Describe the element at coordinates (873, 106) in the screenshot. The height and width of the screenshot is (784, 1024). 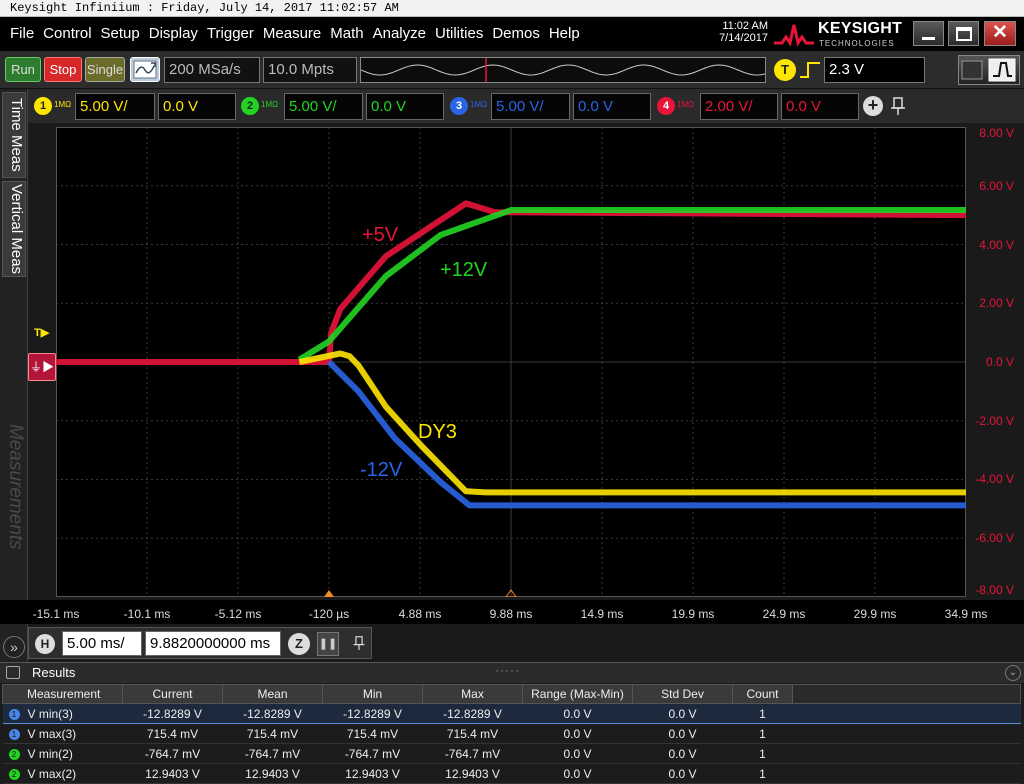
I see `add-channel-button: +` at that location.